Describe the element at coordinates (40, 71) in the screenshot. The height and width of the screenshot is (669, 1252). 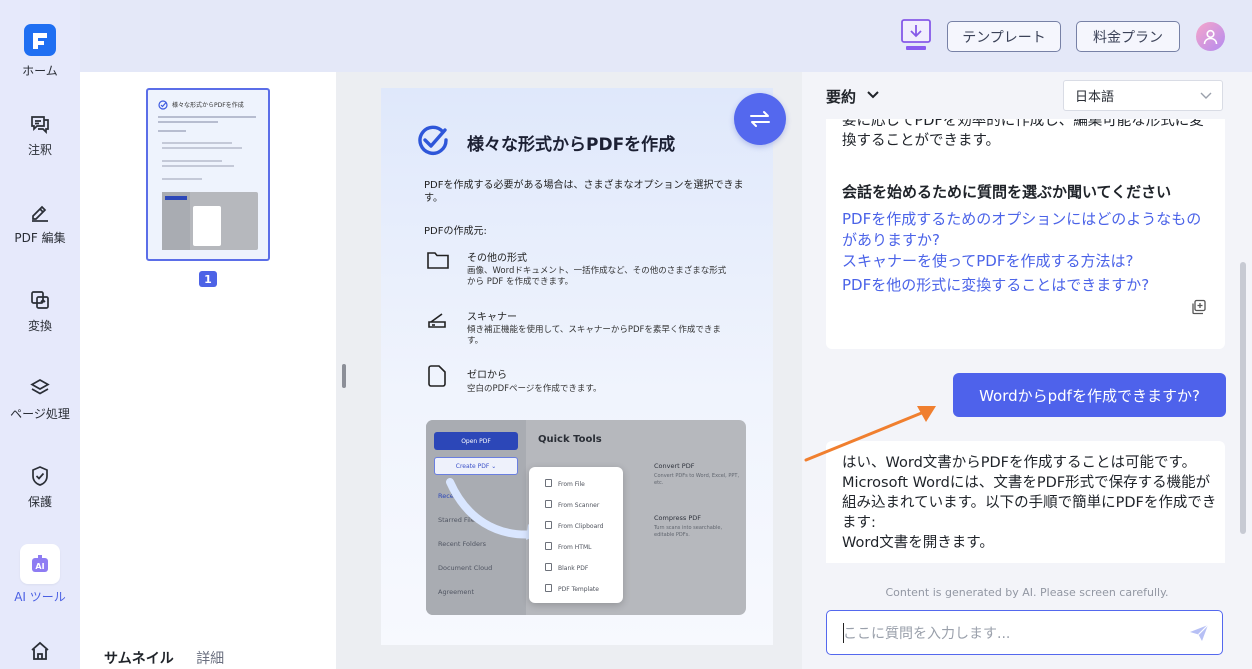
I see `rail-label-home: ホーム` at that location.